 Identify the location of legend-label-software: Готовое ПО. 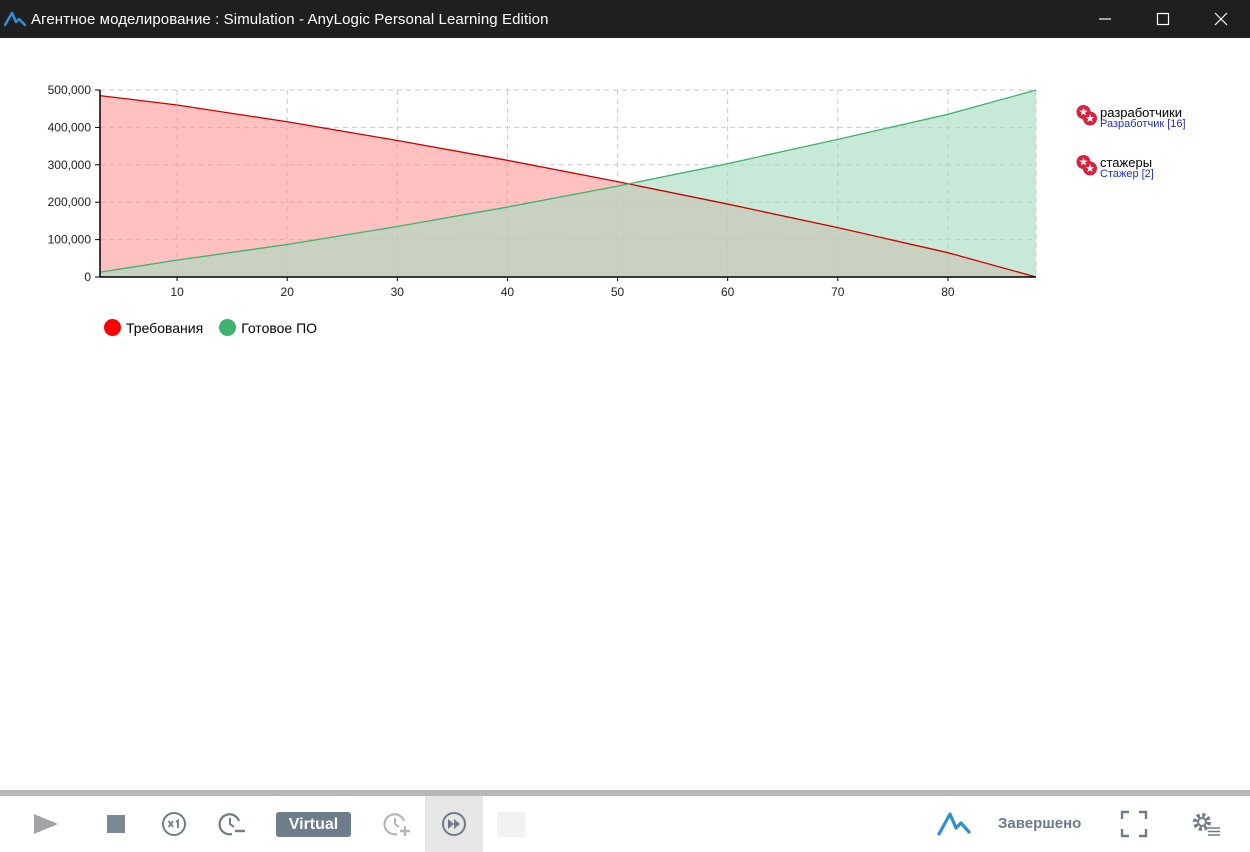
(279, 327).